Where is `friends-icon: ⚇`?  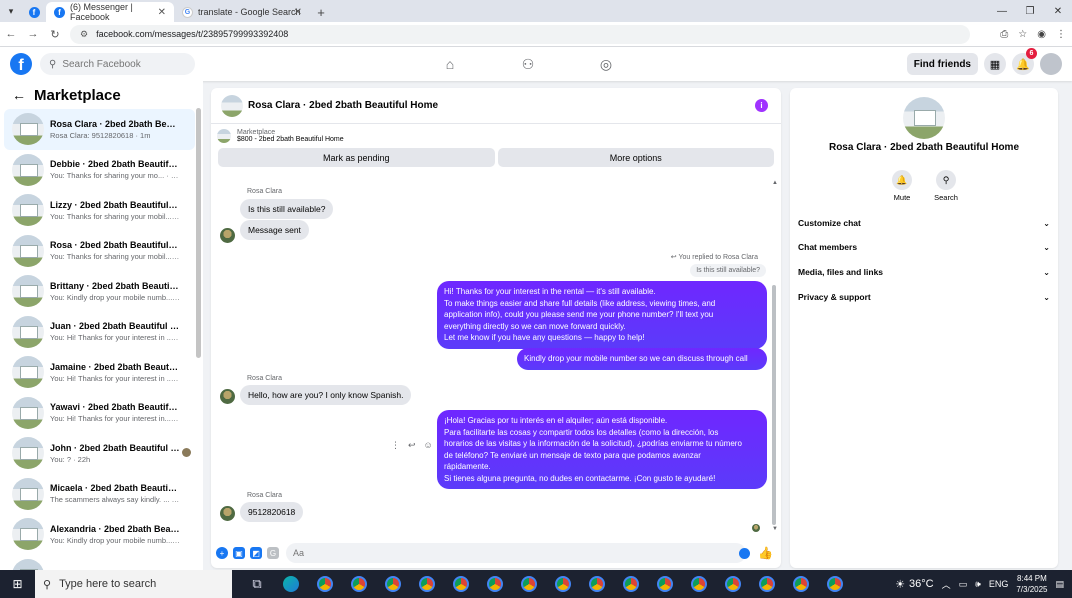
friends-icon: ⚇ is located at coordinates (528, 64).